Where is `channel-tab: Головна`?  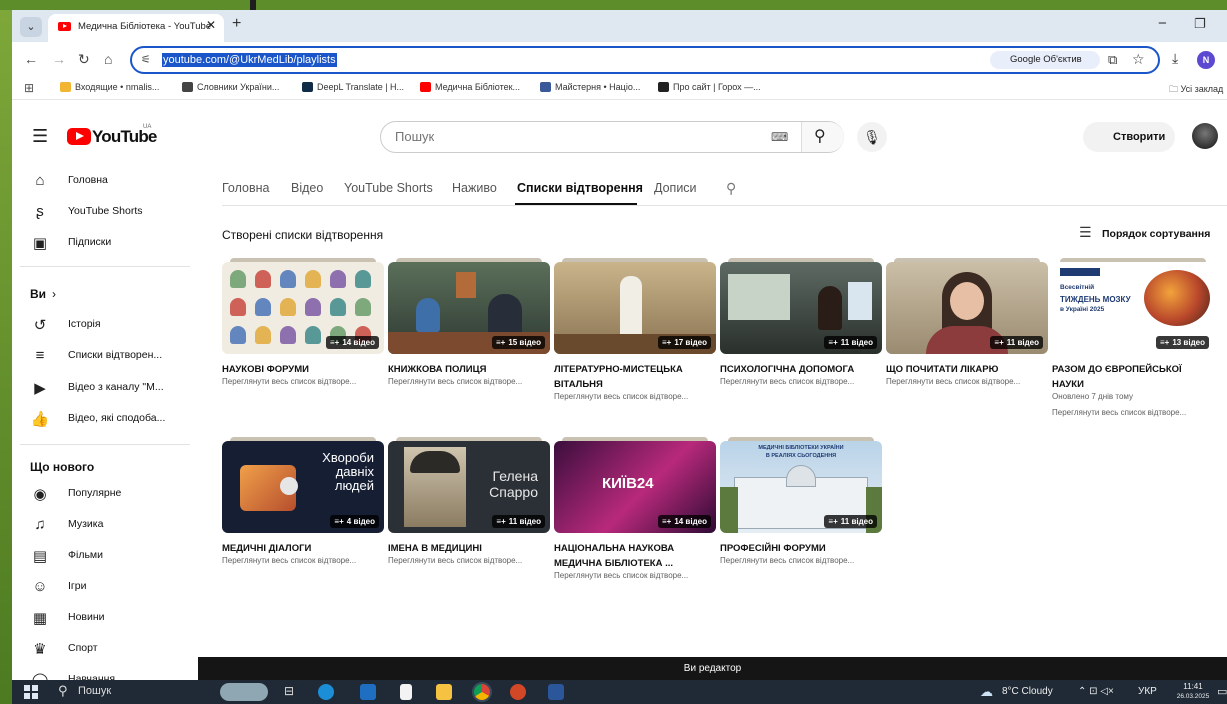
channel-tab: Головна is located at coordinates (246, 188).